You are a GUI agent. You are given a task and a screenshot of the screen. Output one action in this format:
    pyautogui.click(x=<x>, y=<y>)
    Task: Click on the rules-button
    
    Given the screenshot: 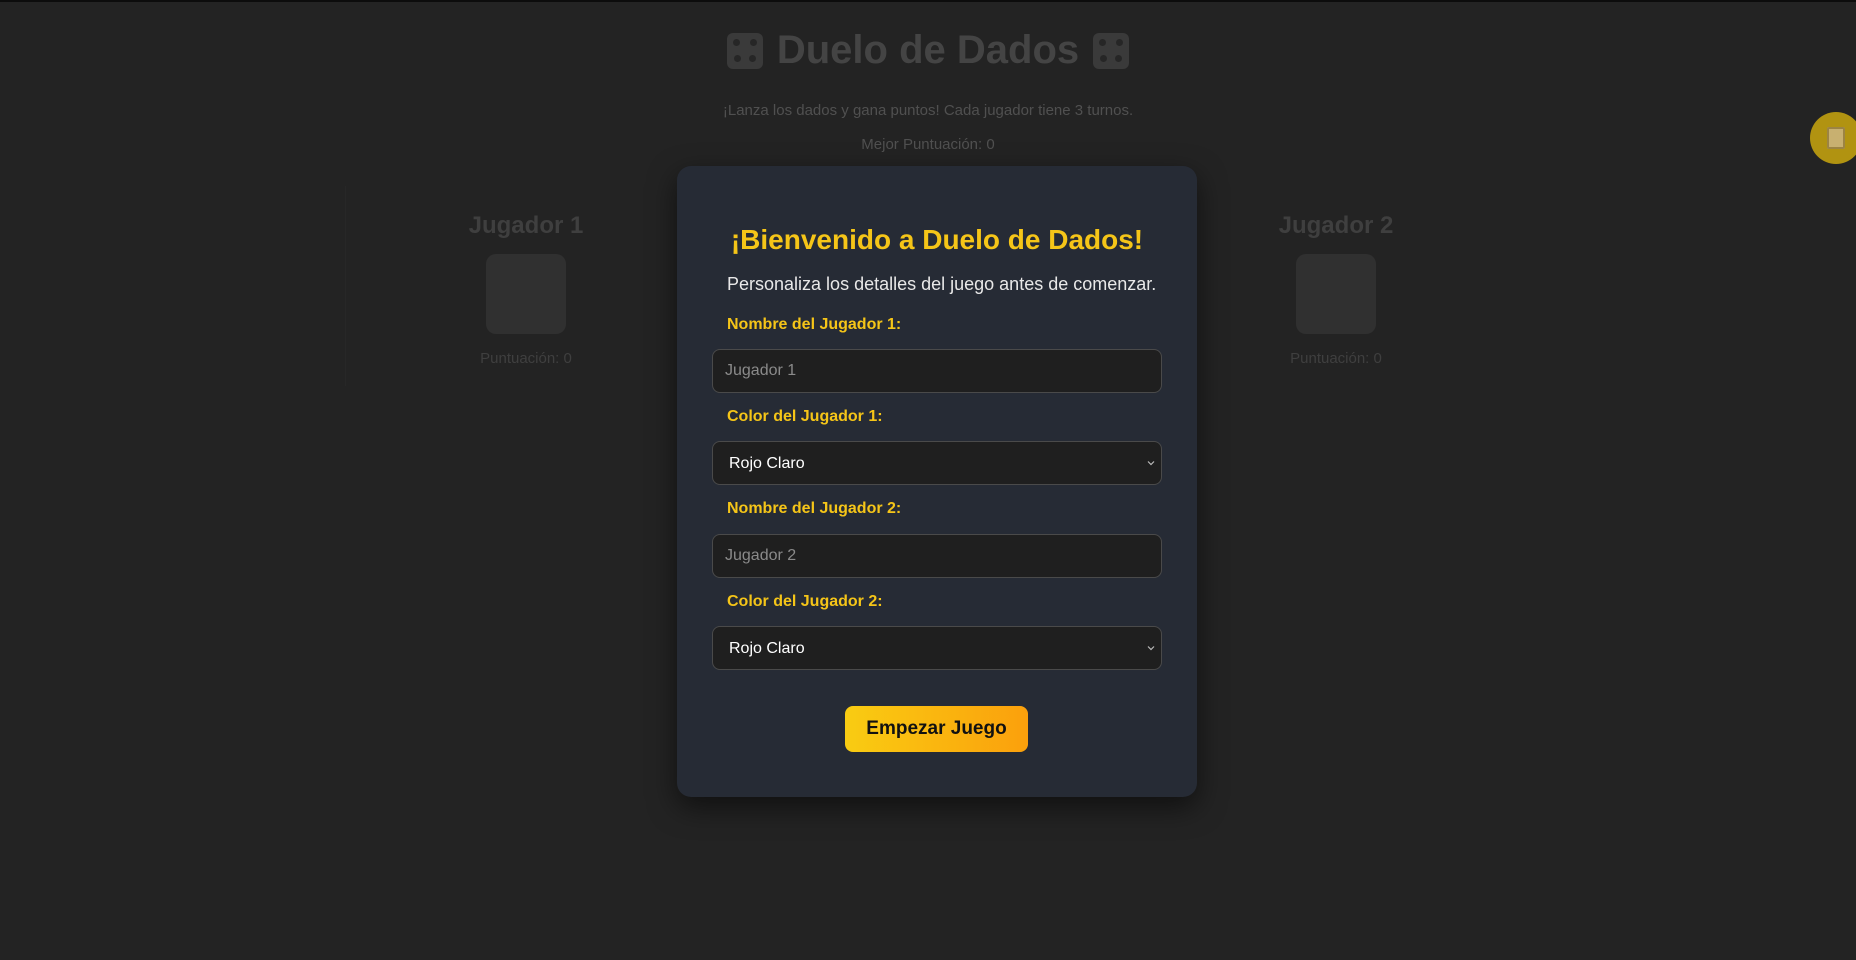 What is the action you would take?
    pyautogui.click(x=1833, y=138)
    